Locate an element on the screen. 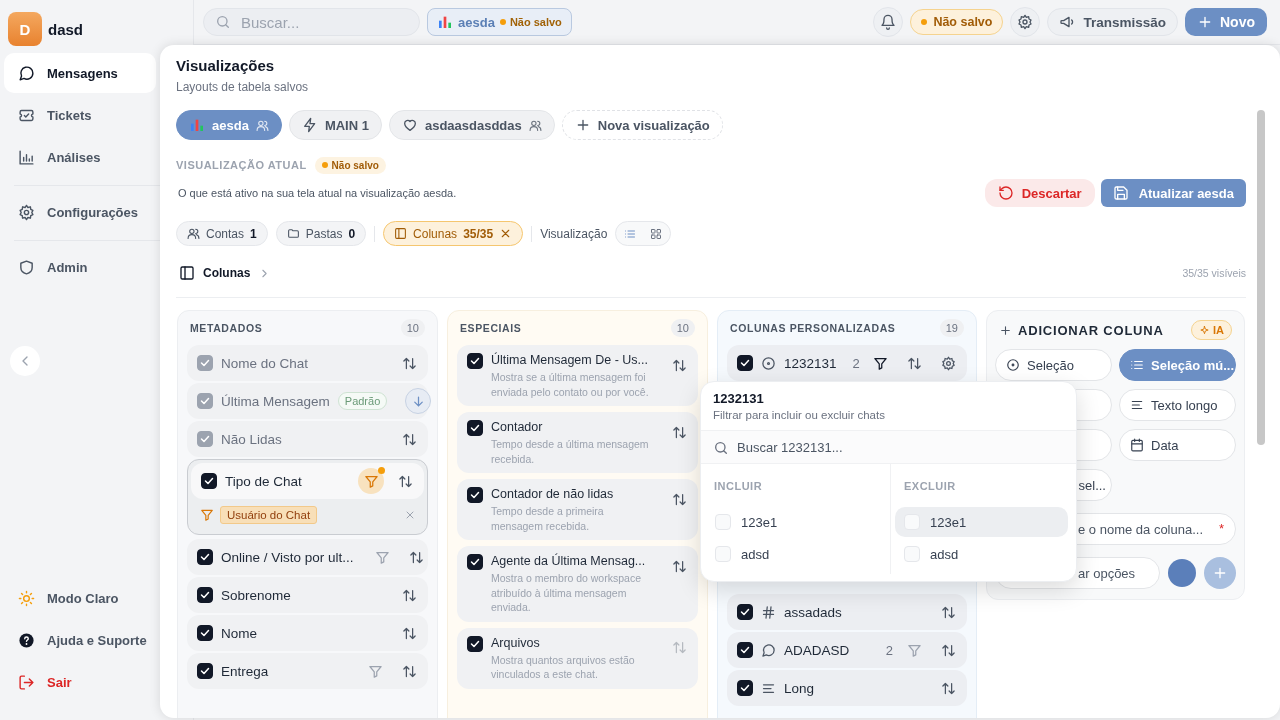 This screenshot has height=720, width=1280. column-name: ADADASD is located at coordinates (817, 650).